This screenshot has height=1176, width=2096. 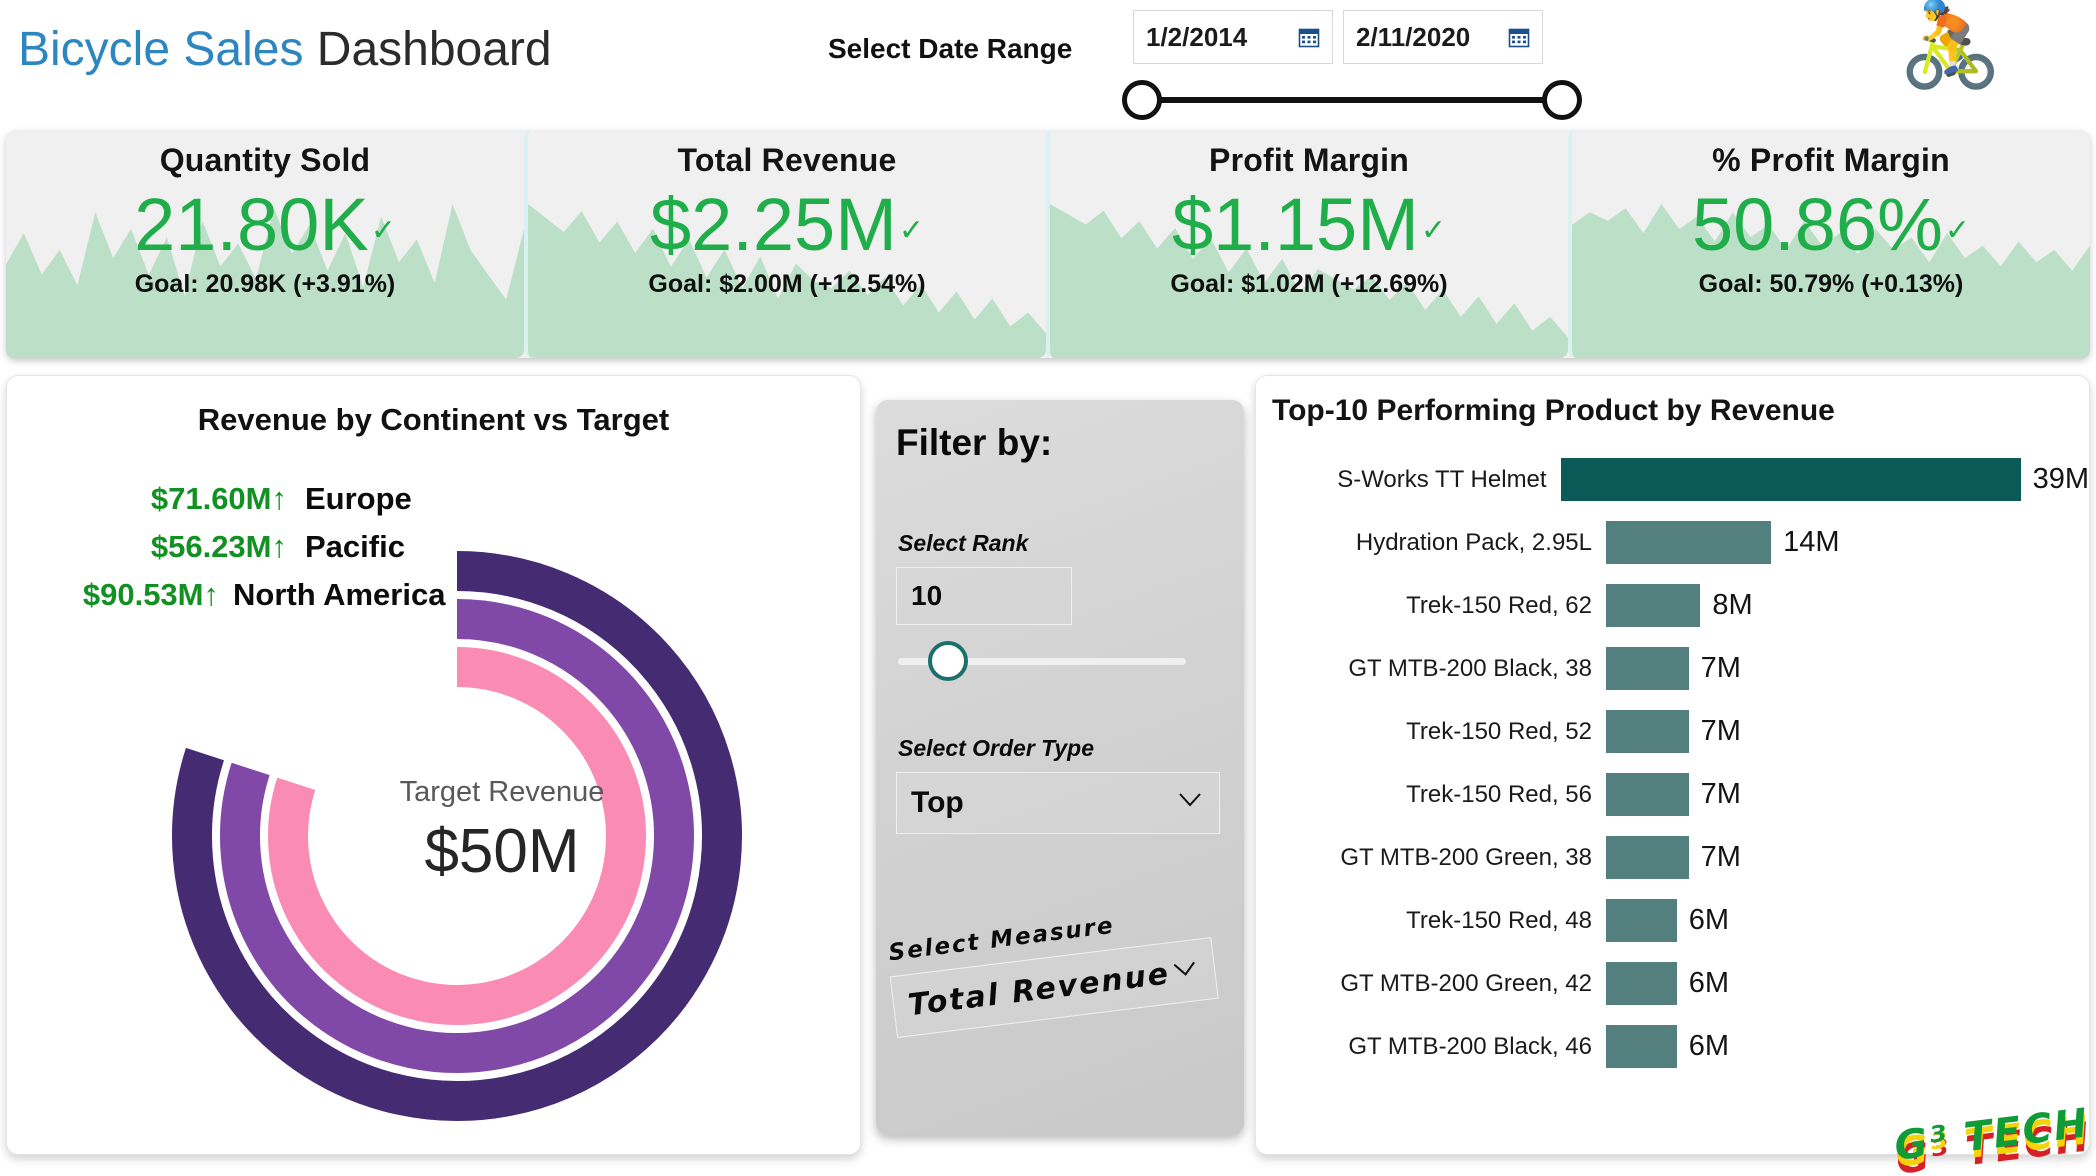 What do you see at coordinates (218, 498) in the screenshot?
I see `legend-value: $71.60M↑` at bounding box center [218, 498].